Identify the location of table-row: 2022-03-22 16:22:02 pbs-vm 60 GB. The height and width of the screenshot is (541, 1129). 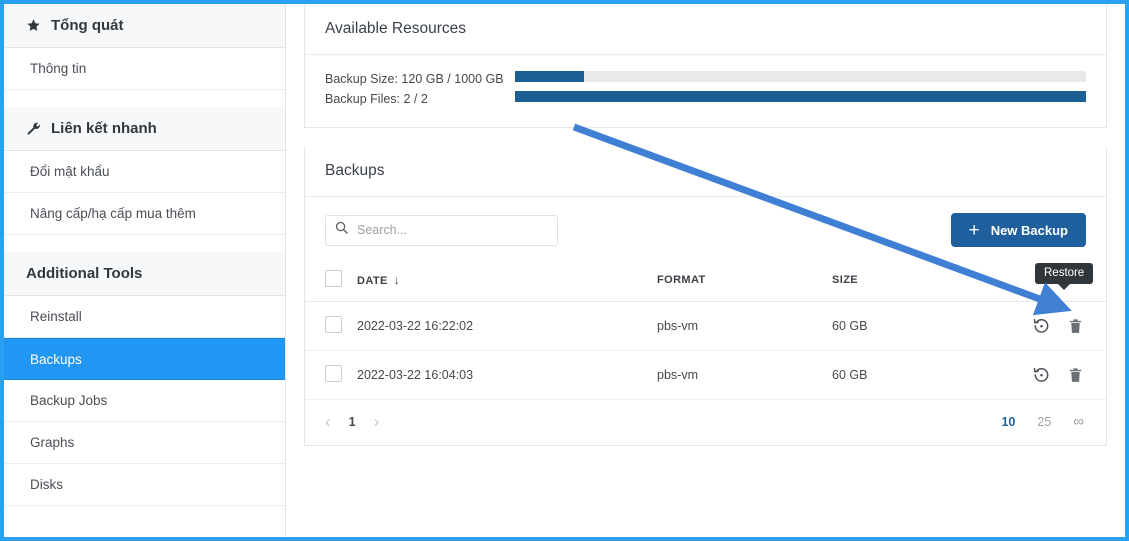
(705, 326).